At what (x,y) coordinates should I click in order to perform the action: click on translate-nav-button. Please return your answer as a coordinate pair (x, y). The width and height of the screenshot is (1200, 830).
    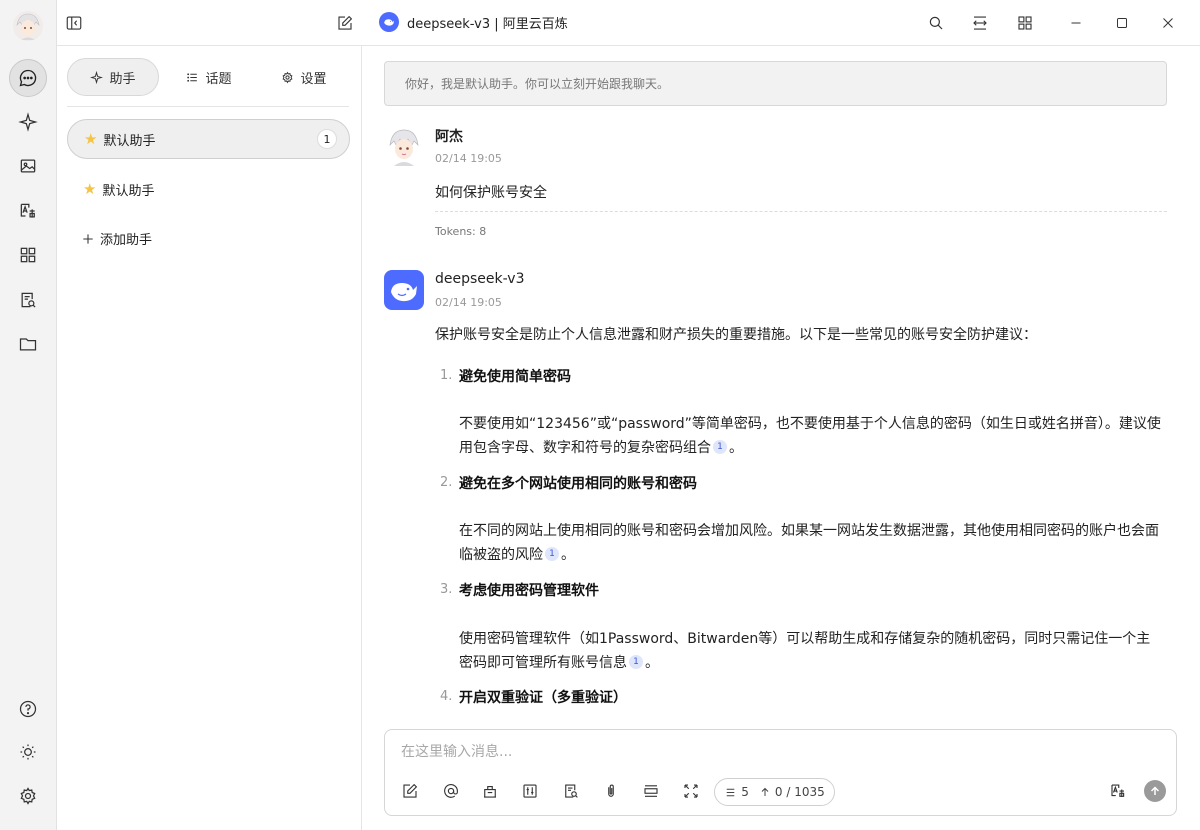
    Looking at the image, I should click on (28, 211).